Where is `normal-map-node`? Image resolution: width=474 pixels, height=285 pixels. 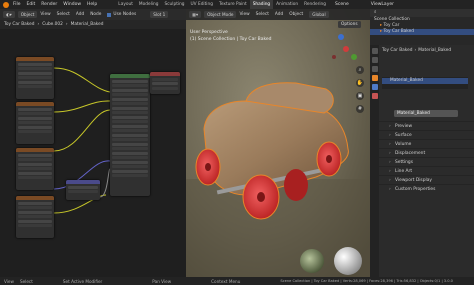
normal-map-node is located at coordinates (83, 190).